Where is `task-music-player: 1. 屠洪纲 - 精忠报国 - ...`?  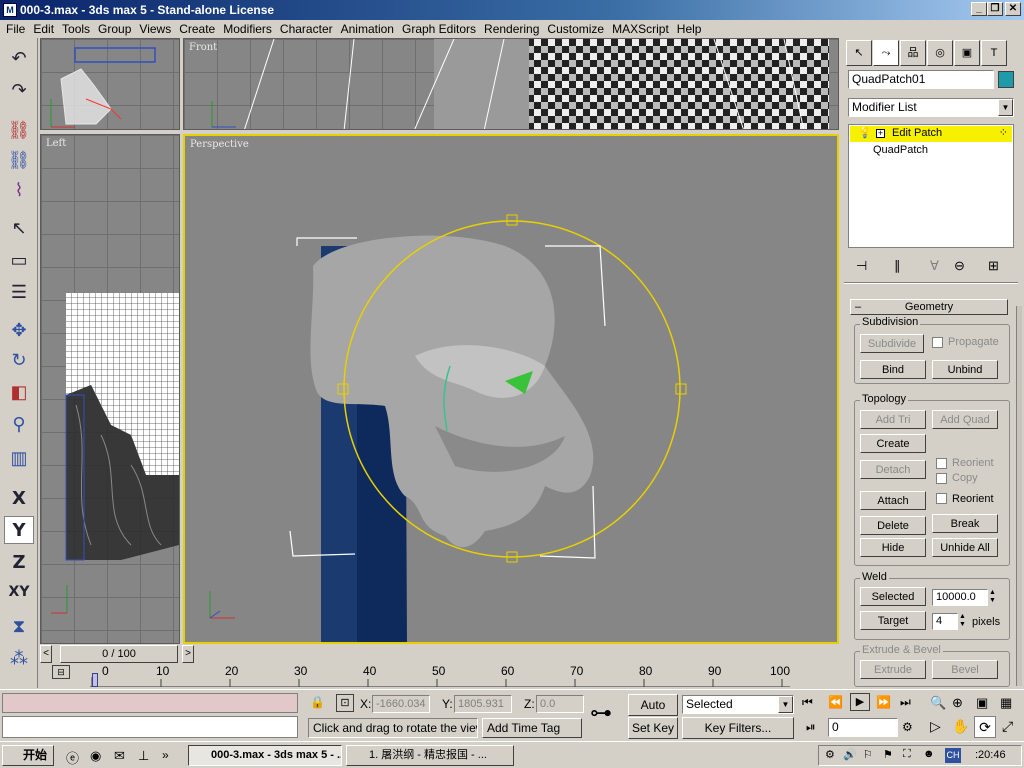 task-music-player: 1. 屠洪纲 - 精忠报国 - ... is located at coordinates (430, 755).